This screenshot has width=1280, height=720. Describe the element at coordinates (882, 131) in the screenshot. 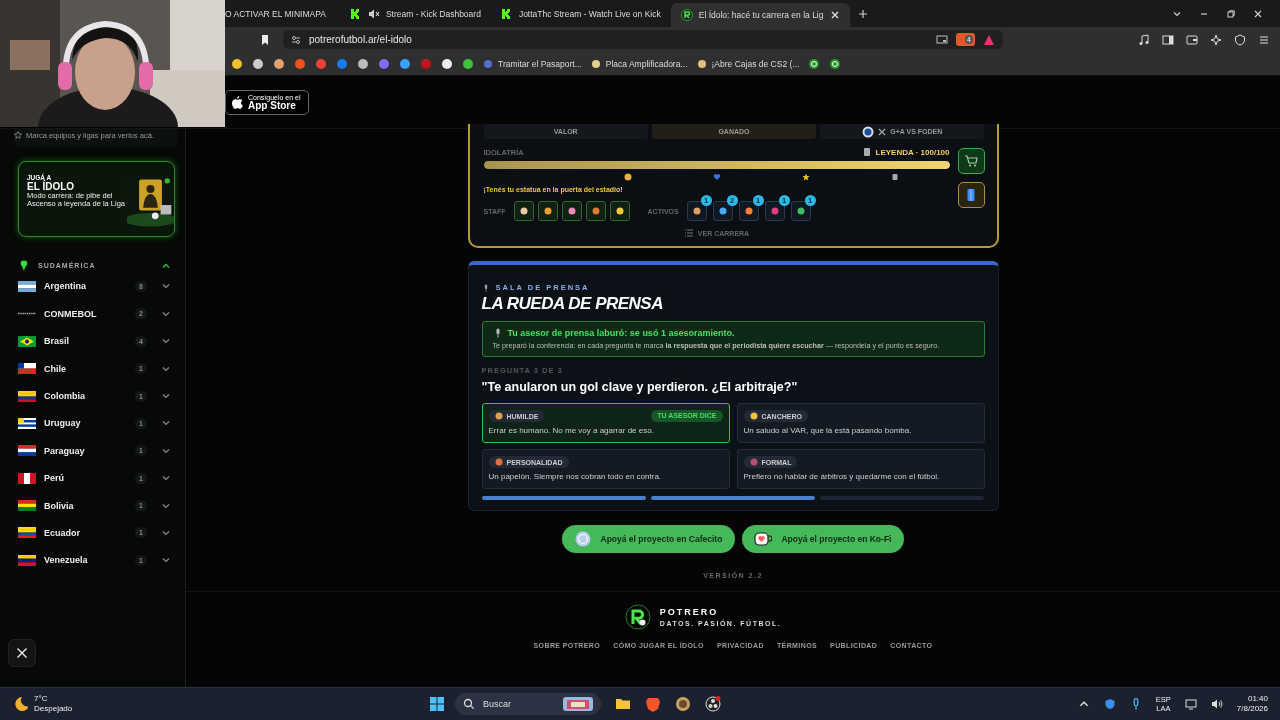

I see `cross-icon` at that location.